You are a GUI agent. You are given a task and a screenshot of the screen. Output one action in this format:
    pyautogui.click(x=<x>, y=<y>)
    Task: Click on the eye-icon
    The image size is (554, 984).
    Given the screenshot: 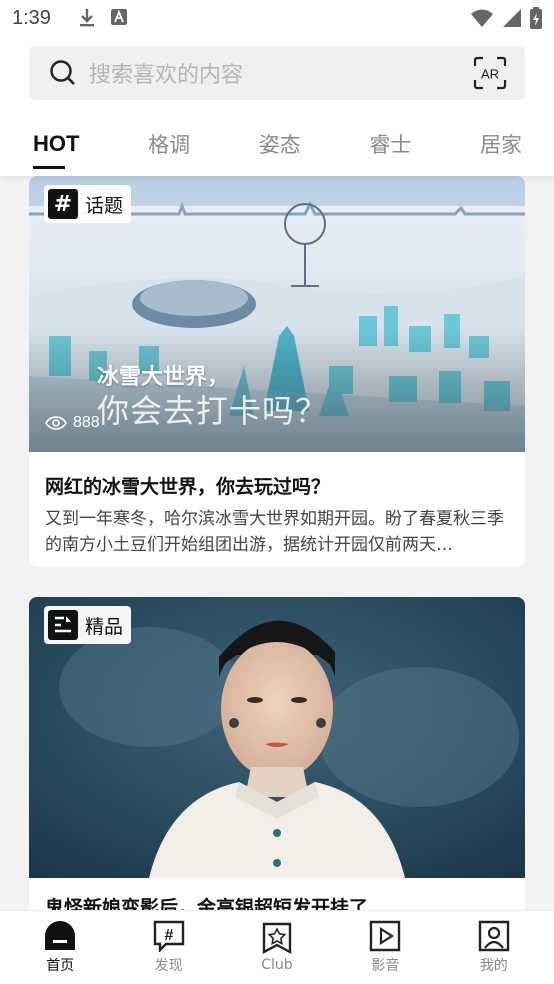 What is the action you would take?
    pyautogui.click(x=56, y=423)
    